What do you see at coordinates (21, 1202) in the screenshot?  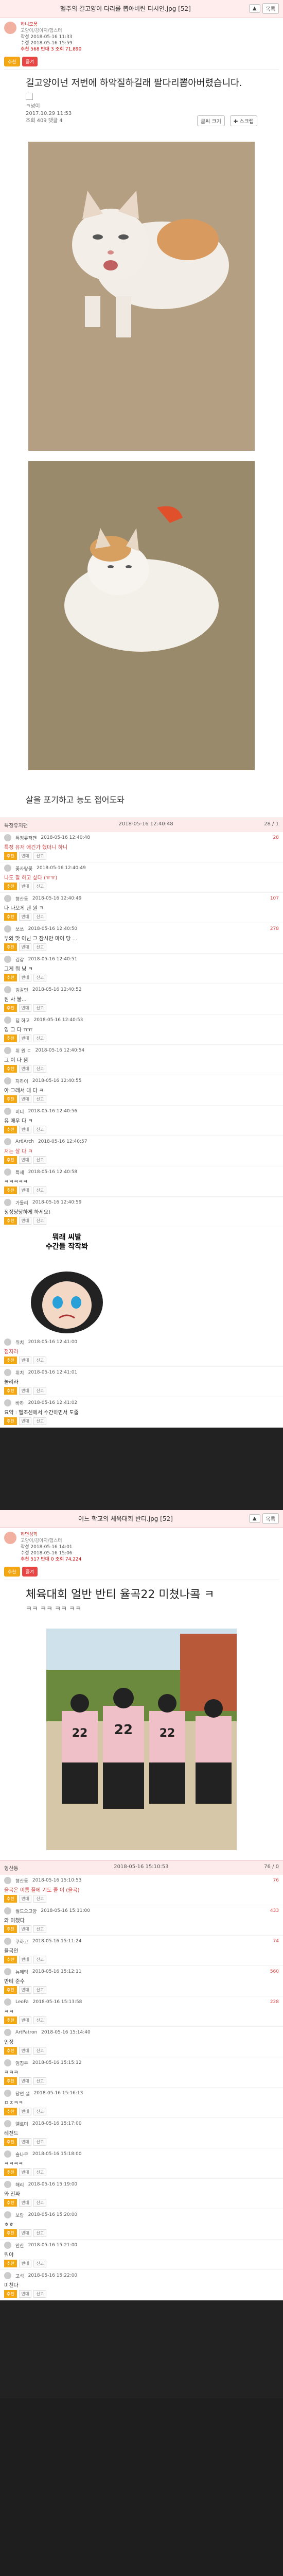 I see `comment-author: 가톨리` at bounding box center [21, 1202].